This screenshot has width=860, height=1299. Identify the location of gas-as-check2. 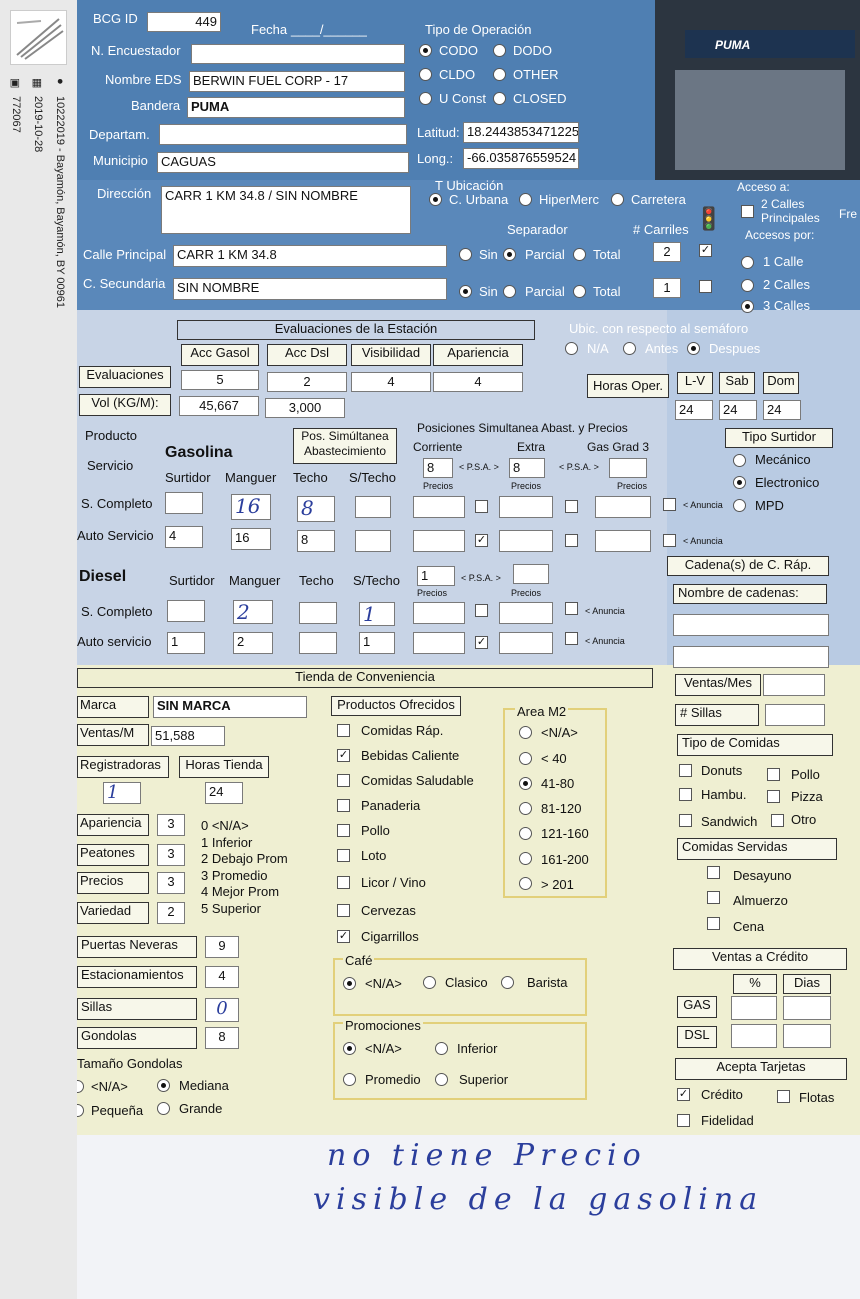
(571, 540).